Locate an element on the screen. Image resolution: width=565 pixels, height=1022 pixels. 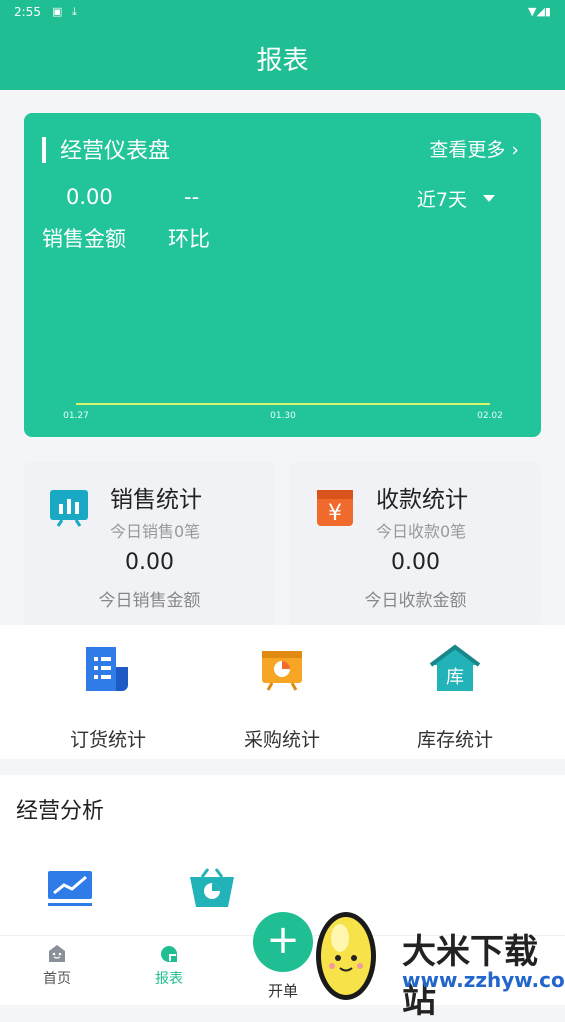
dashboard-title: 经营仪表盘 is located at coordinates (115, 151).